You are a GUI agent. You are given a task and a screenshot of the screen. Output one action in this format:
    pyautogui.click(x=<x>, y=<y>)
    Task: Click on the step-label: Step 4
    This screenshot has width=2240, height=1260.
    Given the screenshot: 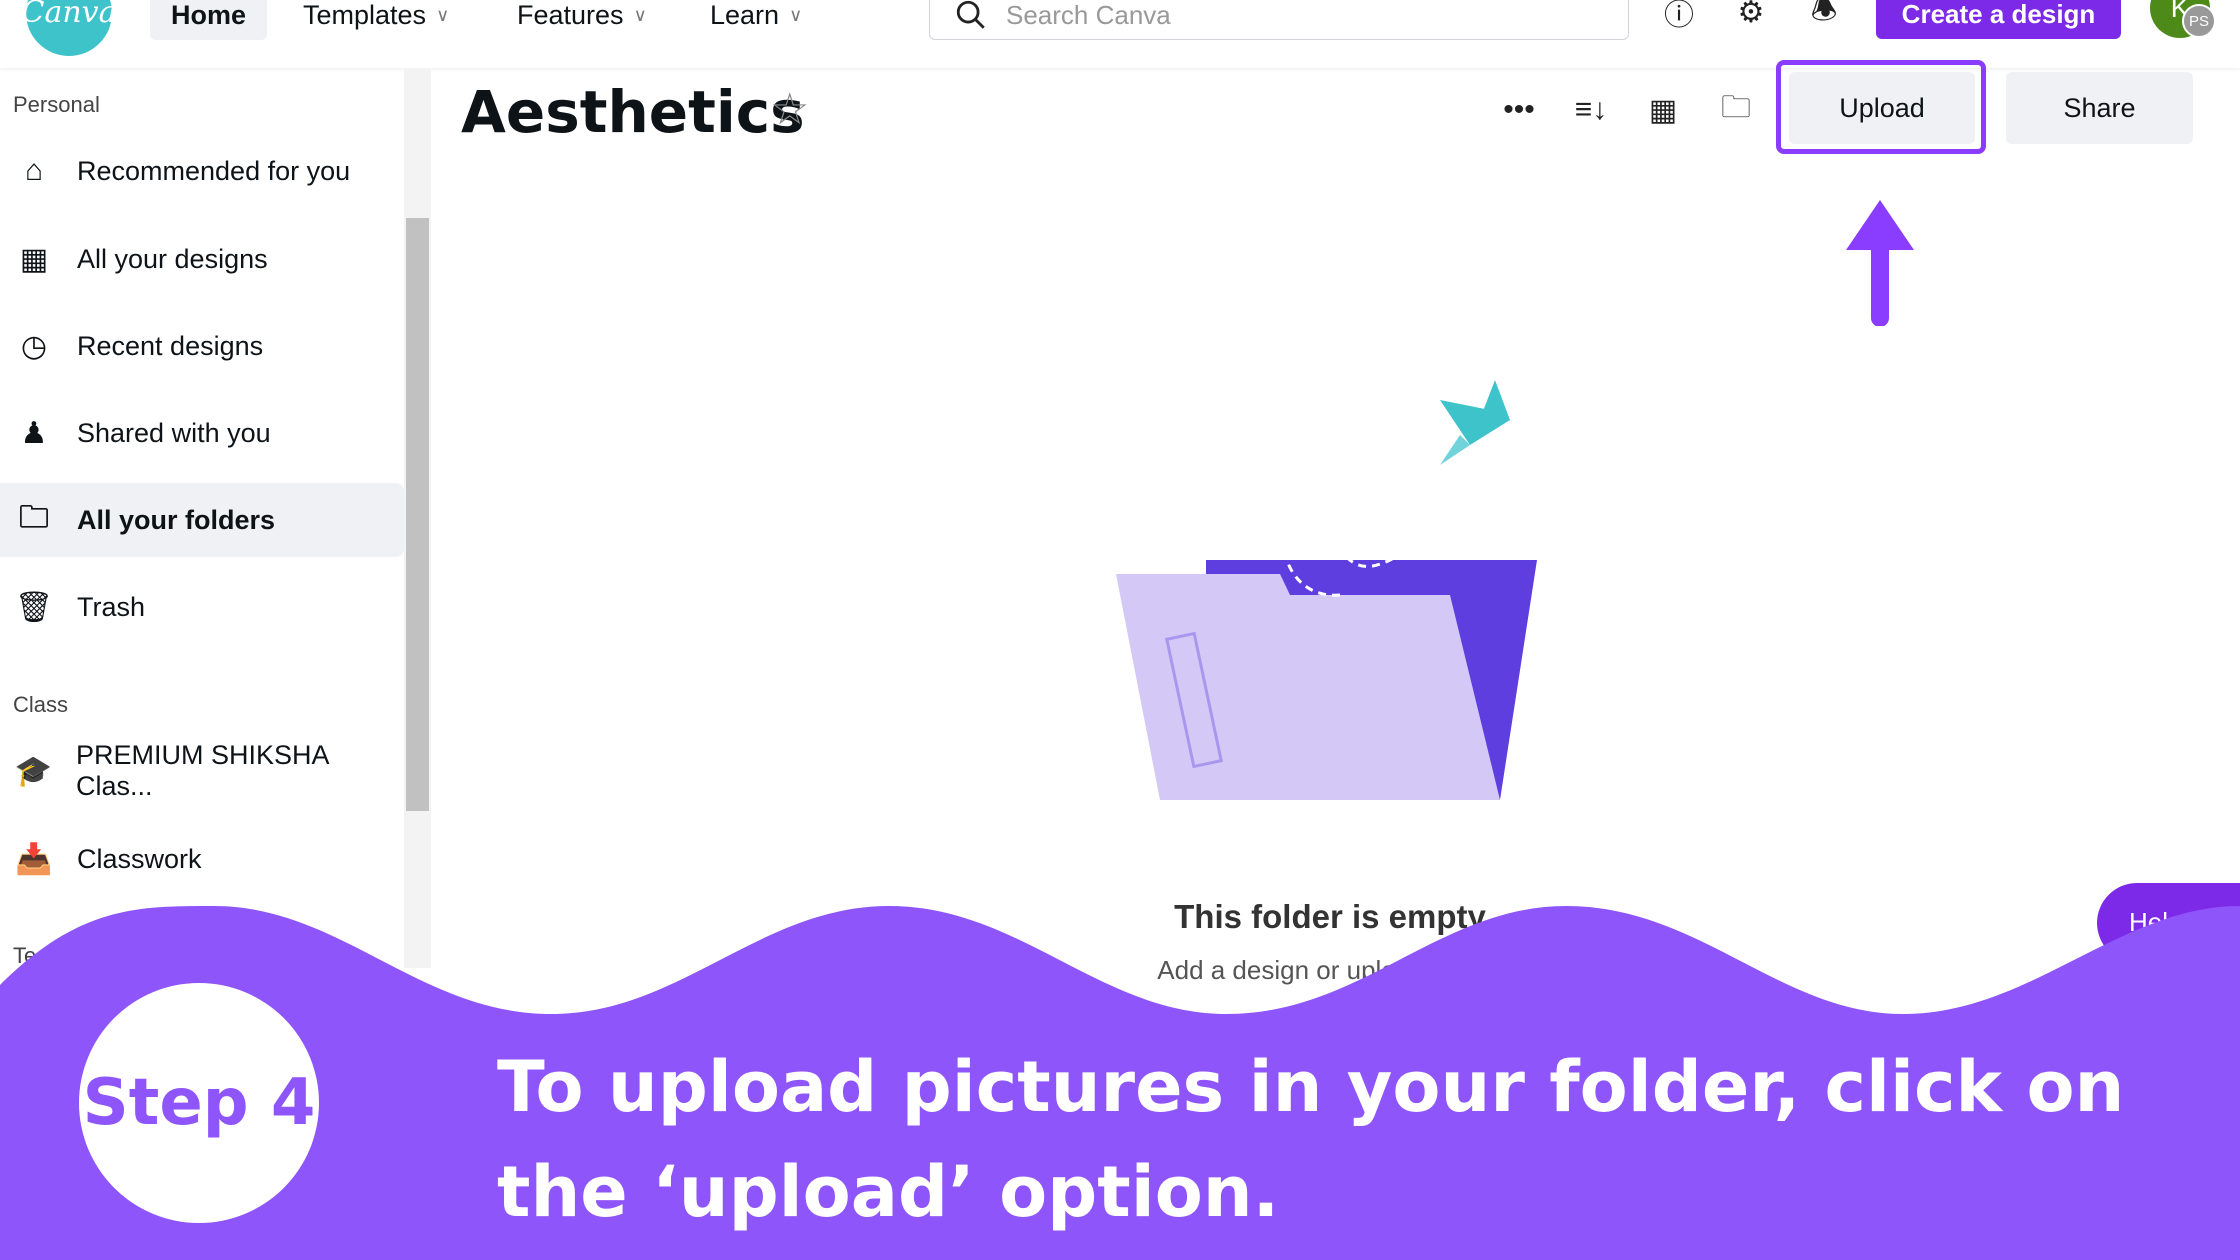 What is the action you would take?
    pyautogui.click(x=199, y=1103)
    